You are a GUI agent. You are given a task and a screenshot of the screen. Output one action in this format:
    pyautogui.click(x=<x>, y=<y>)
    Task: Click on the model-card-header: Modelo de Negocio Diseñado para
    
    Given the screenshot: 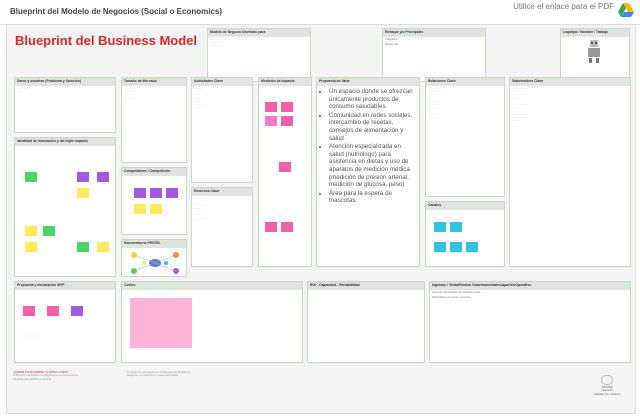 What is the action you would take?
    pyautogui.click(x=259, y=33)
    